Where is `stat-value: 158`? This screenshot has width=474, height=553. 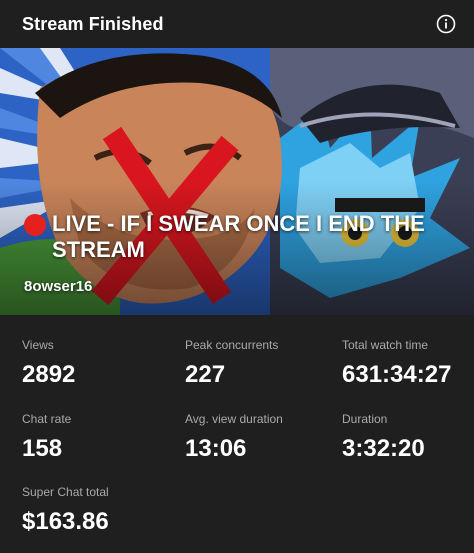
stat-value: 158 is located at coordinates (42, 448).